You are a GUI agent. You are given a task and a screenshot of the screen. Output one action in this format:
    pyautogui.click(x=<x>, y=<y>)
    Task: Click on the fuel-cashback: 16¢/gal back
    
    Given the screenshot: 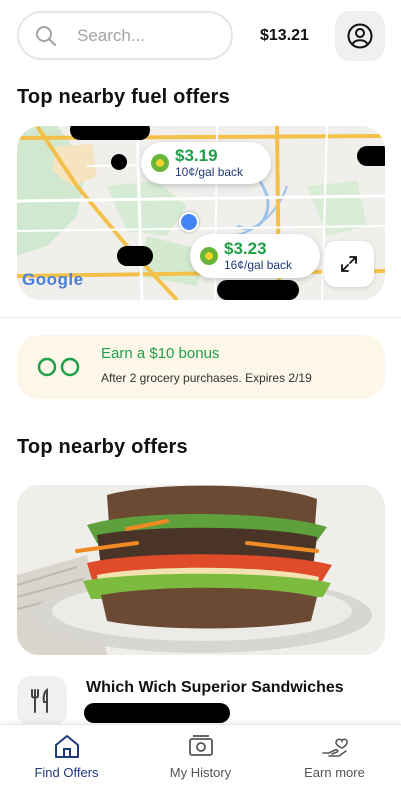 What is the action you would take?
    pyautogui.click(x=258, y=264)
    